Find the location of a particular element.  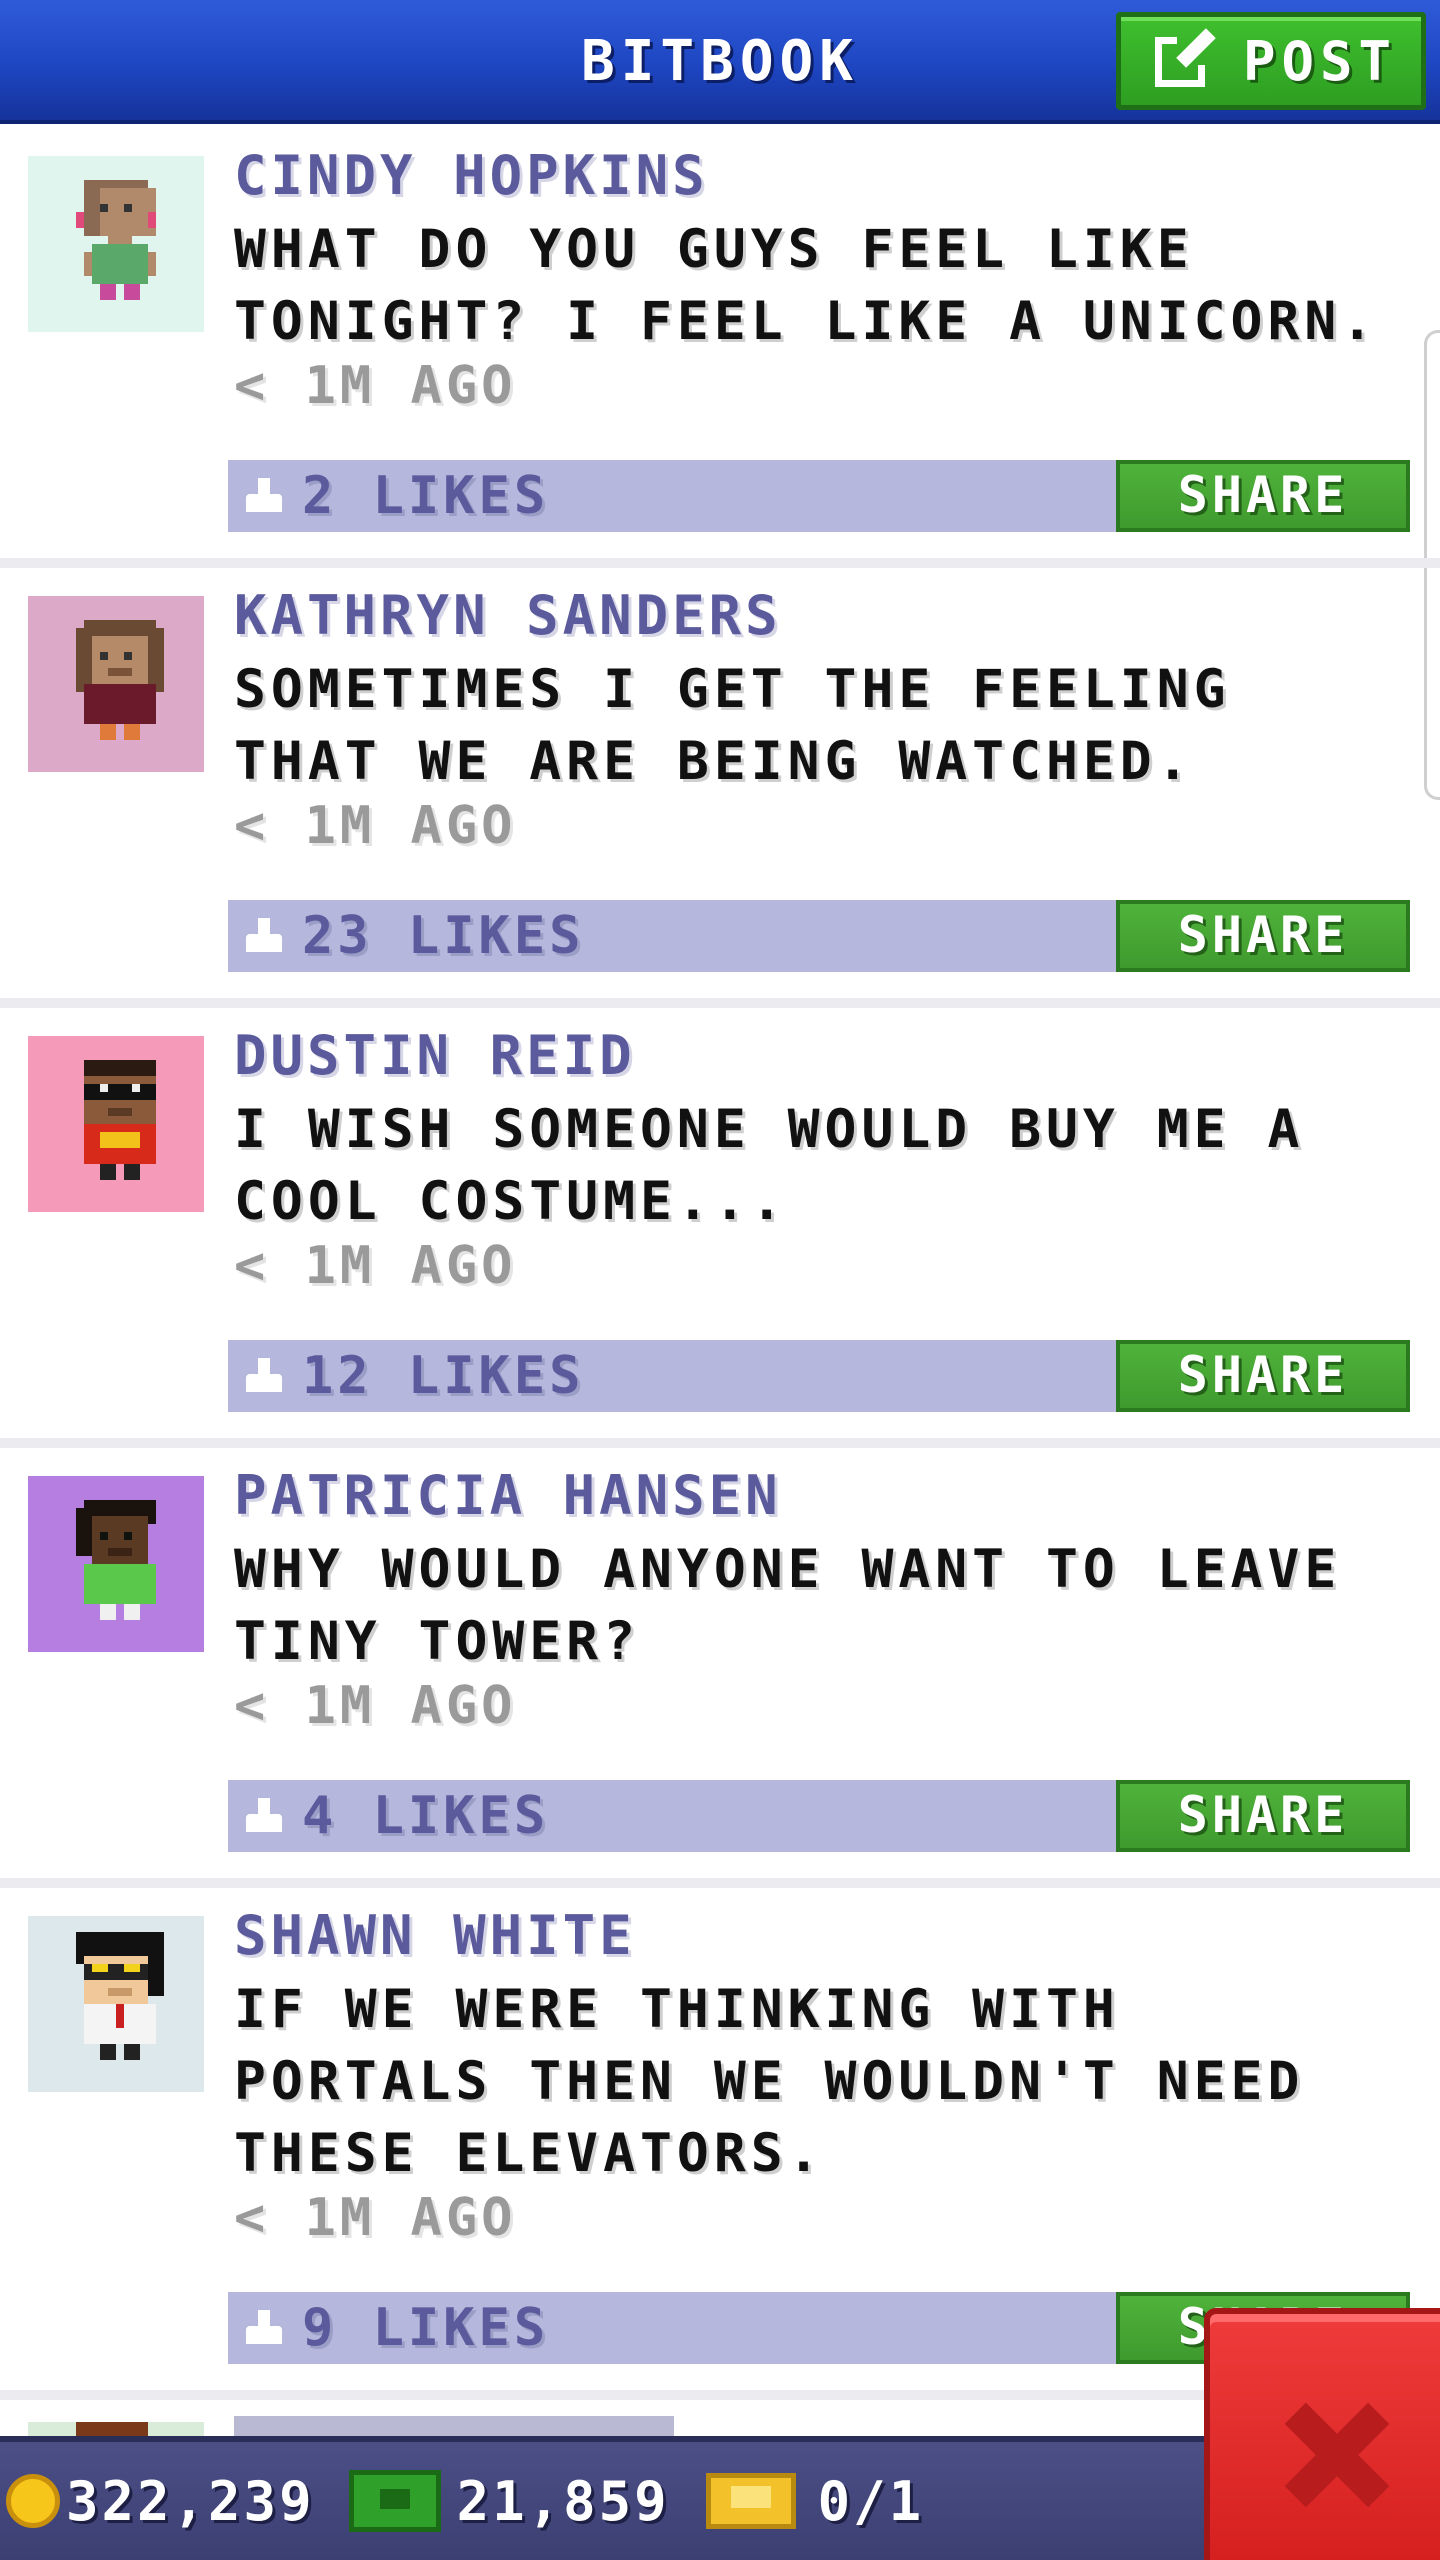

post-button: POST is located at coordinates (1271, 61).